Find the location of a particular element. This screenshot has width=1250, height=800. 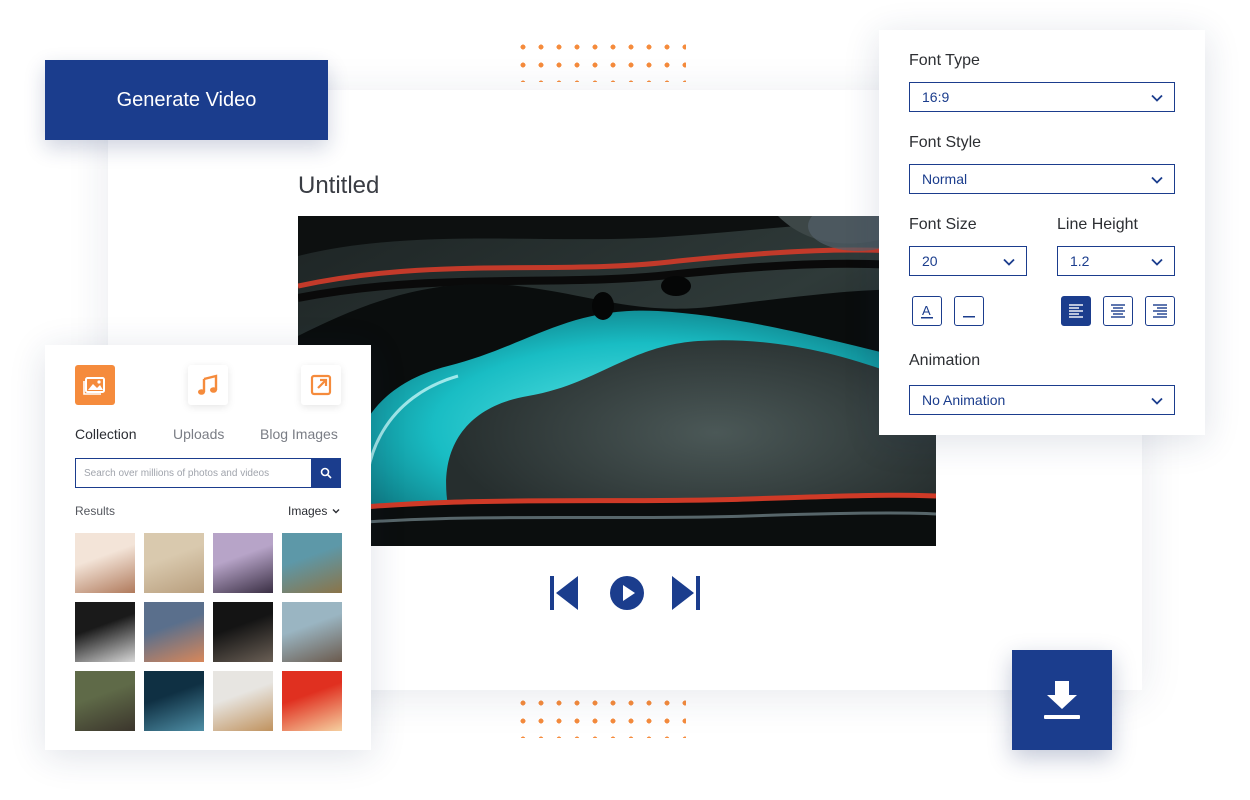

skip-back-icon is located at coordinates (564, 595).